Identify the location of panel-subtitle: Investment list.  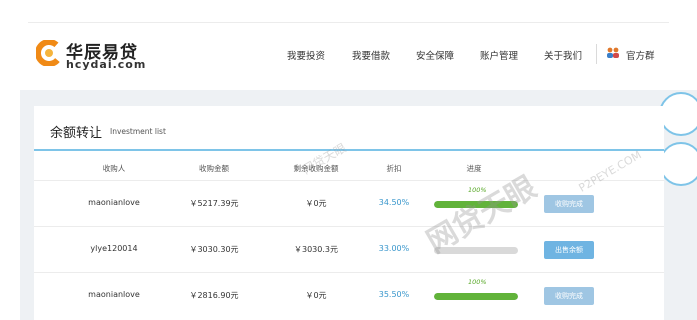
(138, 131).